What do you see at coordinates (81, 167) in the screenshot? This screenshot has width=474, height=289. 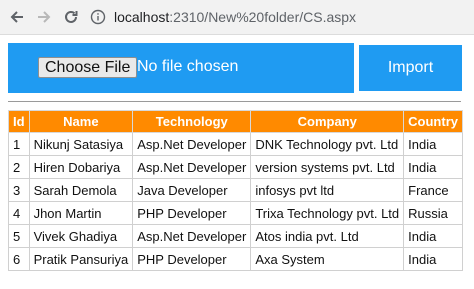 I see `cell-name: Hiren Dobariya` at bounding box center [81, 167].